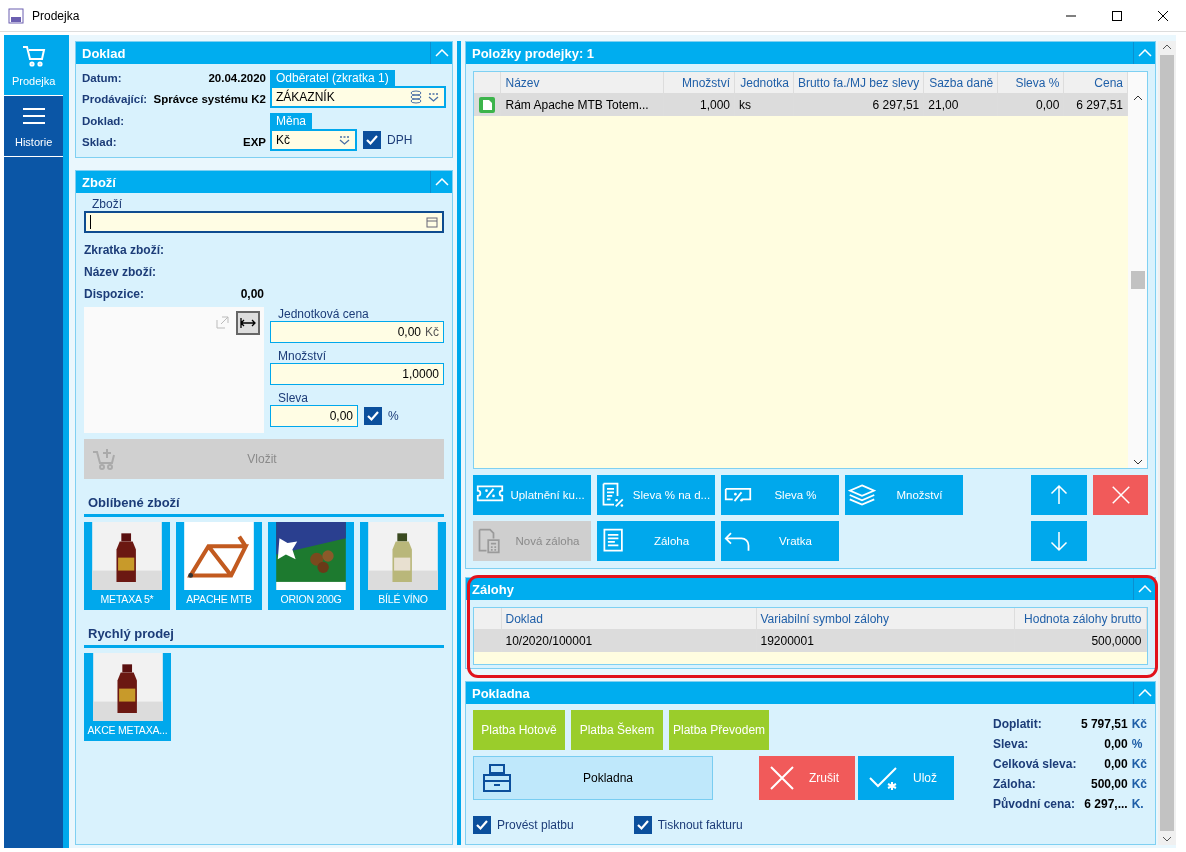 This screenshot has width=1186, height=852. I want to click on app-icon, so click(16, 15).